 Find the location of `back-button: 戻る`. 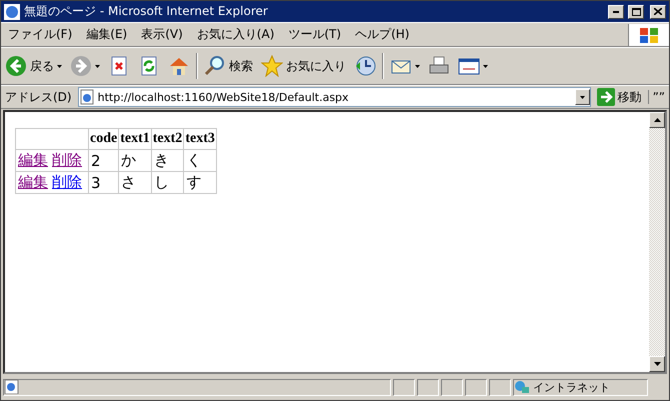

back-button: 戻る is located at coordinates (33, 66).